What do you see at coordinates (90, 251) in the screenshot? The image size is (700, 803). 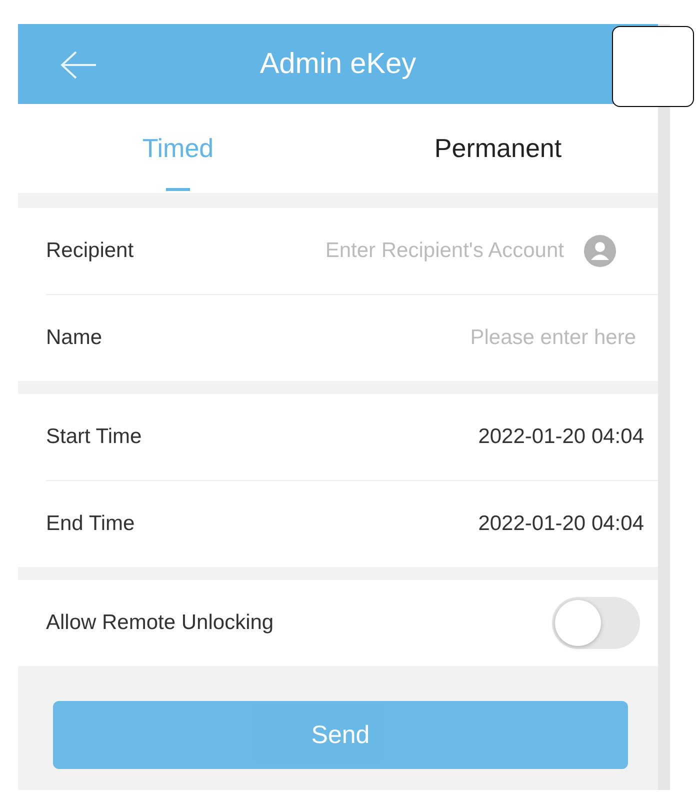 I see `field-label: Recipient` at bounding box center [90, 251].